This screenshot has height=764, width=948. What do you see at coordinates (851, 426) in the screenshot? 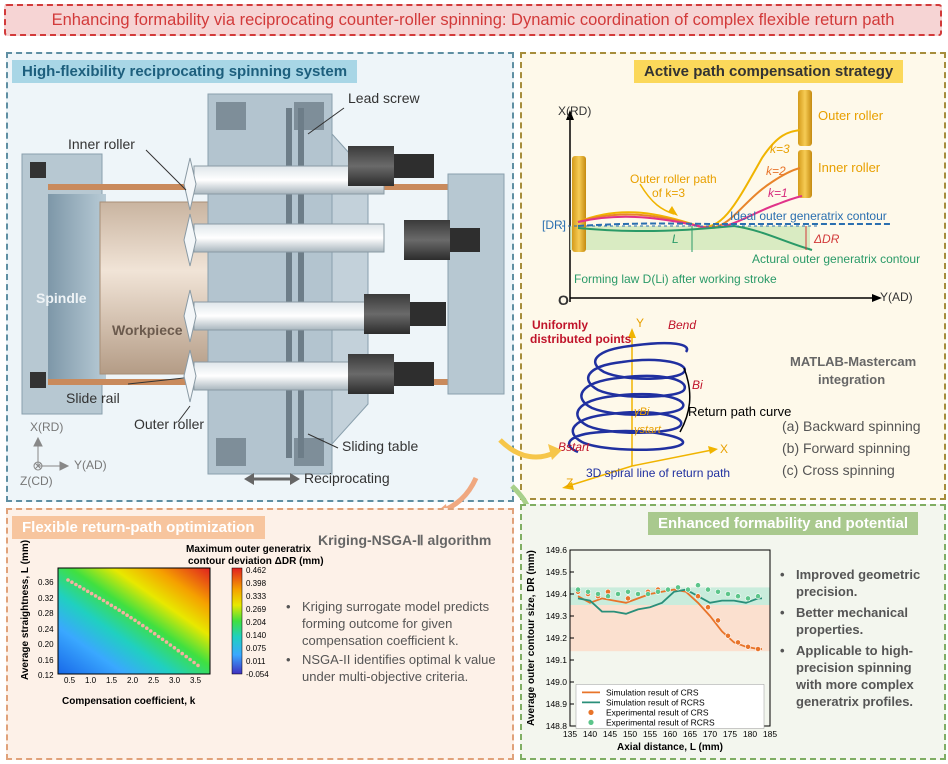
I see `mode-a: (a) Backward spinning` at bounding box center [851, 426].